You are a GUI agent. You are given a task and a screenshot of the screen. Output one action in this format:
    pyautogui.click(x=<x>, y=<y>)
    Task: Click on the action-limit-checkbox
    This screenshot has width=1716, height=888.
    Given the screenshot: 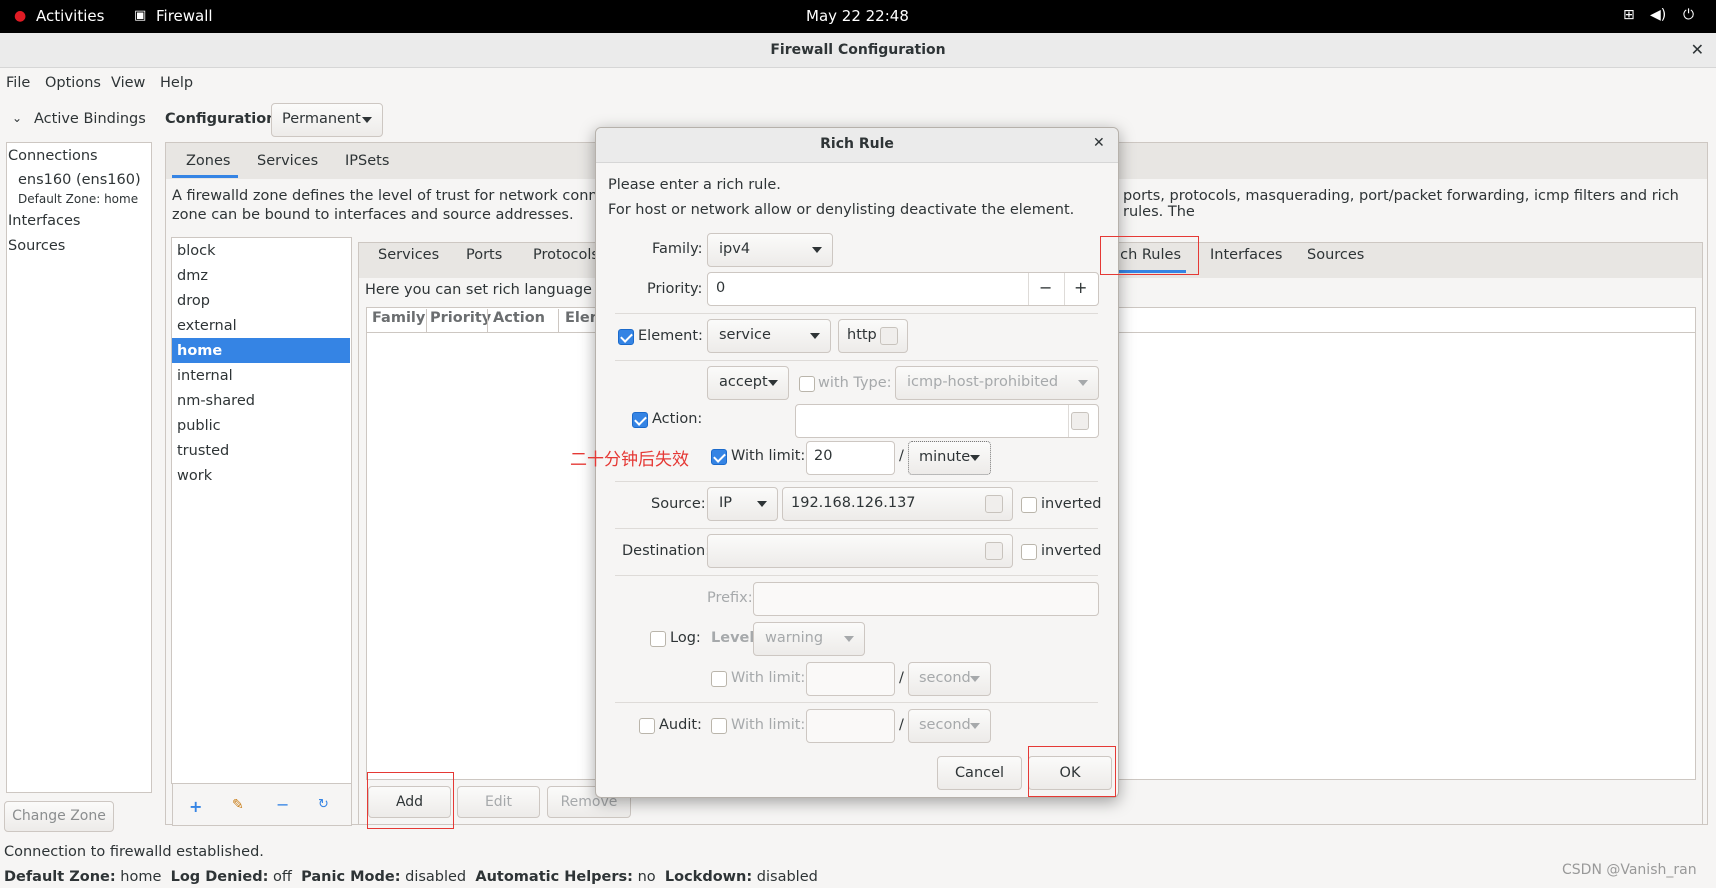 What is the action you would take?
    pyautogui.click(x=719, y=457)
    